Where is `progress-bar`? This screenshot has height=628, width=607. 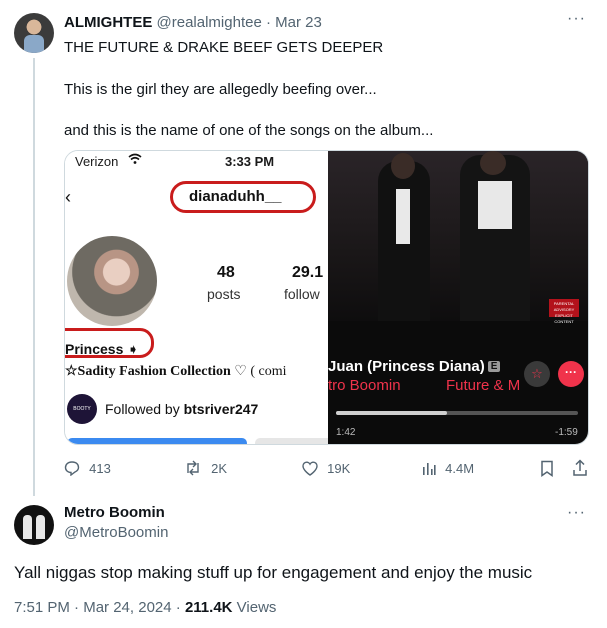 progress-bar is located at coordinates (457, 413).